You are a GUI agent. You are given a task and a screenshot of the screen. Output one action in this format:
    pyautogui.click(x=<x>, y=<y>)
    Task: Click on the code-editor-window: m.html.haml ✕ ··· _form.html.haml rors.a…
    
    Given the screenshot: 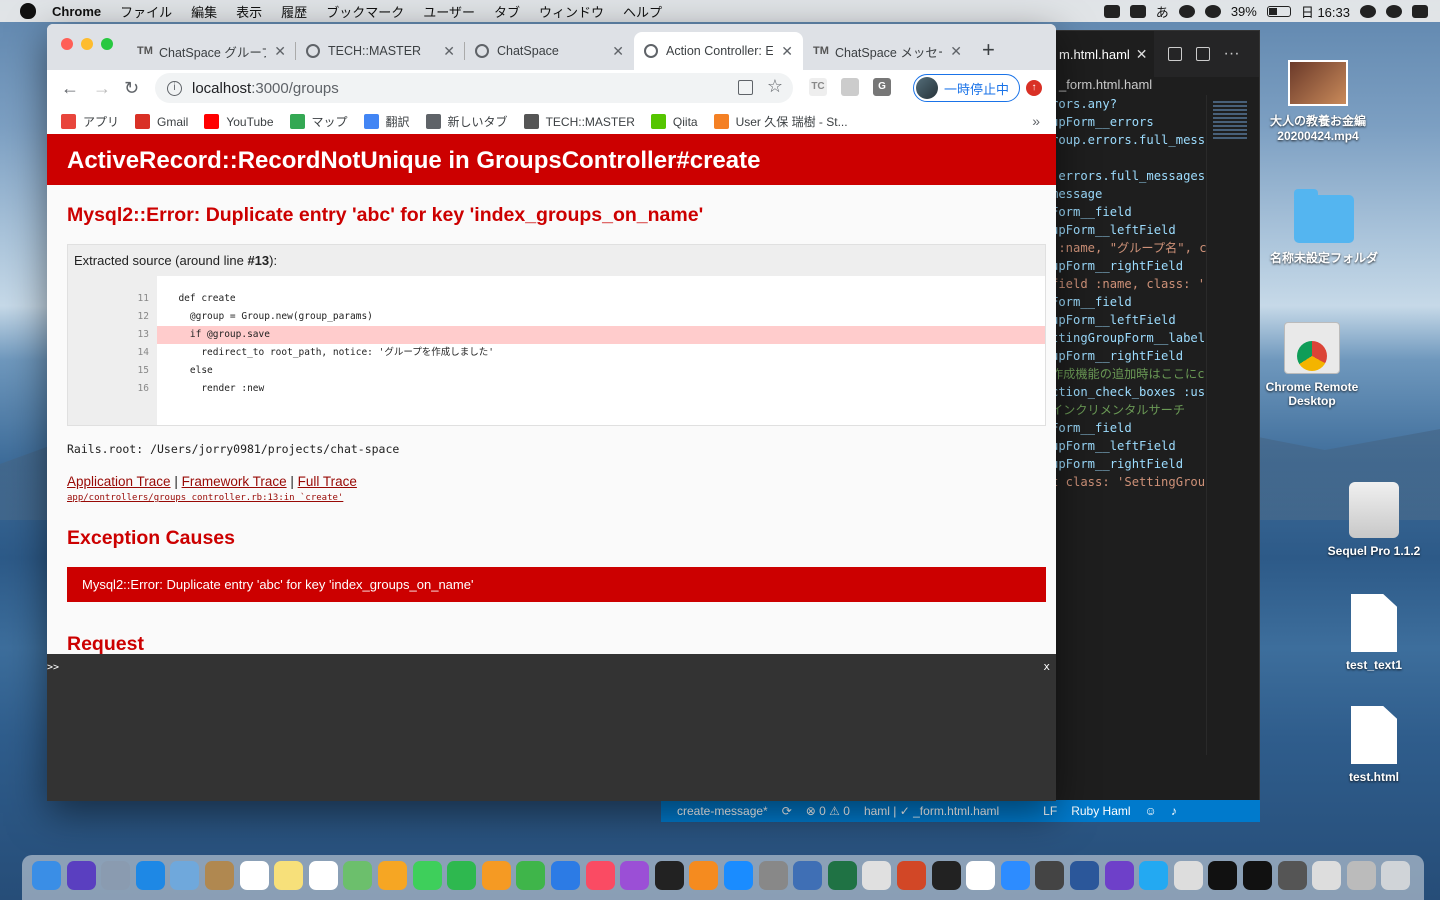 What is the action you would take?
    pyautogui.click(x=1155, y=426)
    